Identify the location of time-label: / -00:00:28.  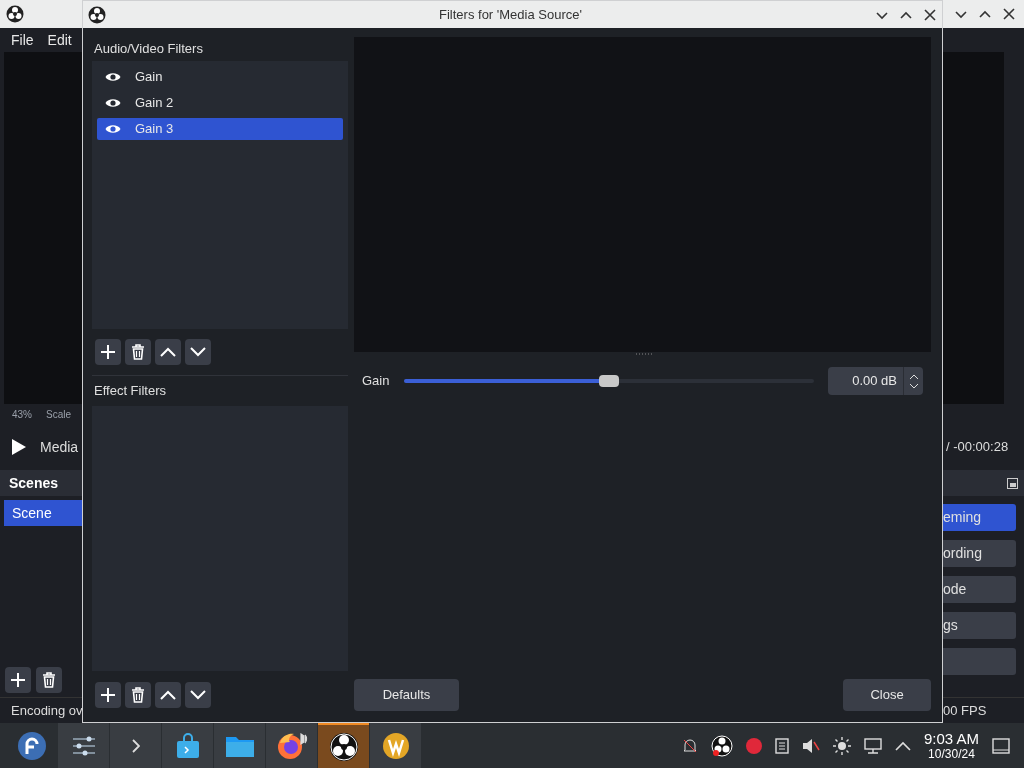
(977, 447).